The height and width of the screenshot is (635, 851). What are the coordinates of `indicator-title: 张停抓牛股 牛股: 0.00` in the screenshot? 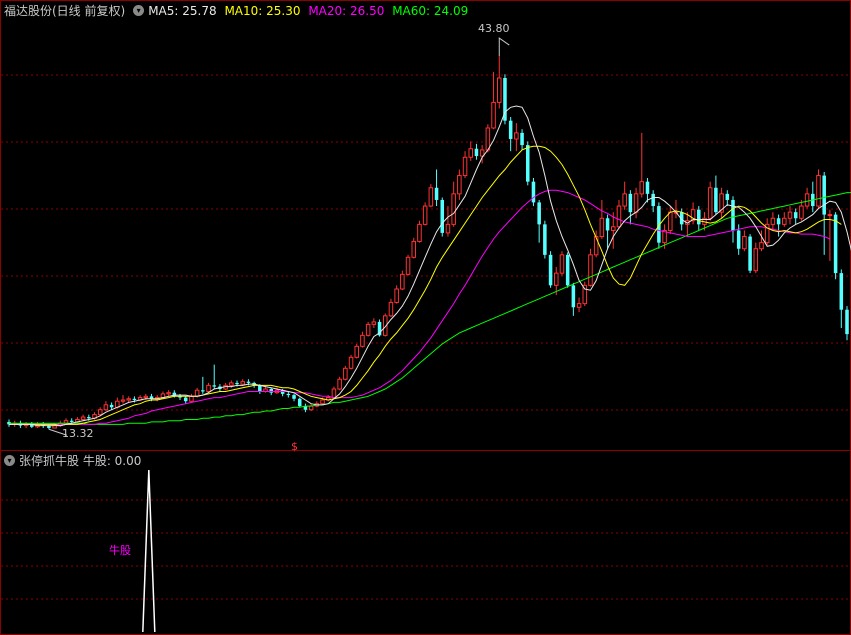 It's located at (80, 461).